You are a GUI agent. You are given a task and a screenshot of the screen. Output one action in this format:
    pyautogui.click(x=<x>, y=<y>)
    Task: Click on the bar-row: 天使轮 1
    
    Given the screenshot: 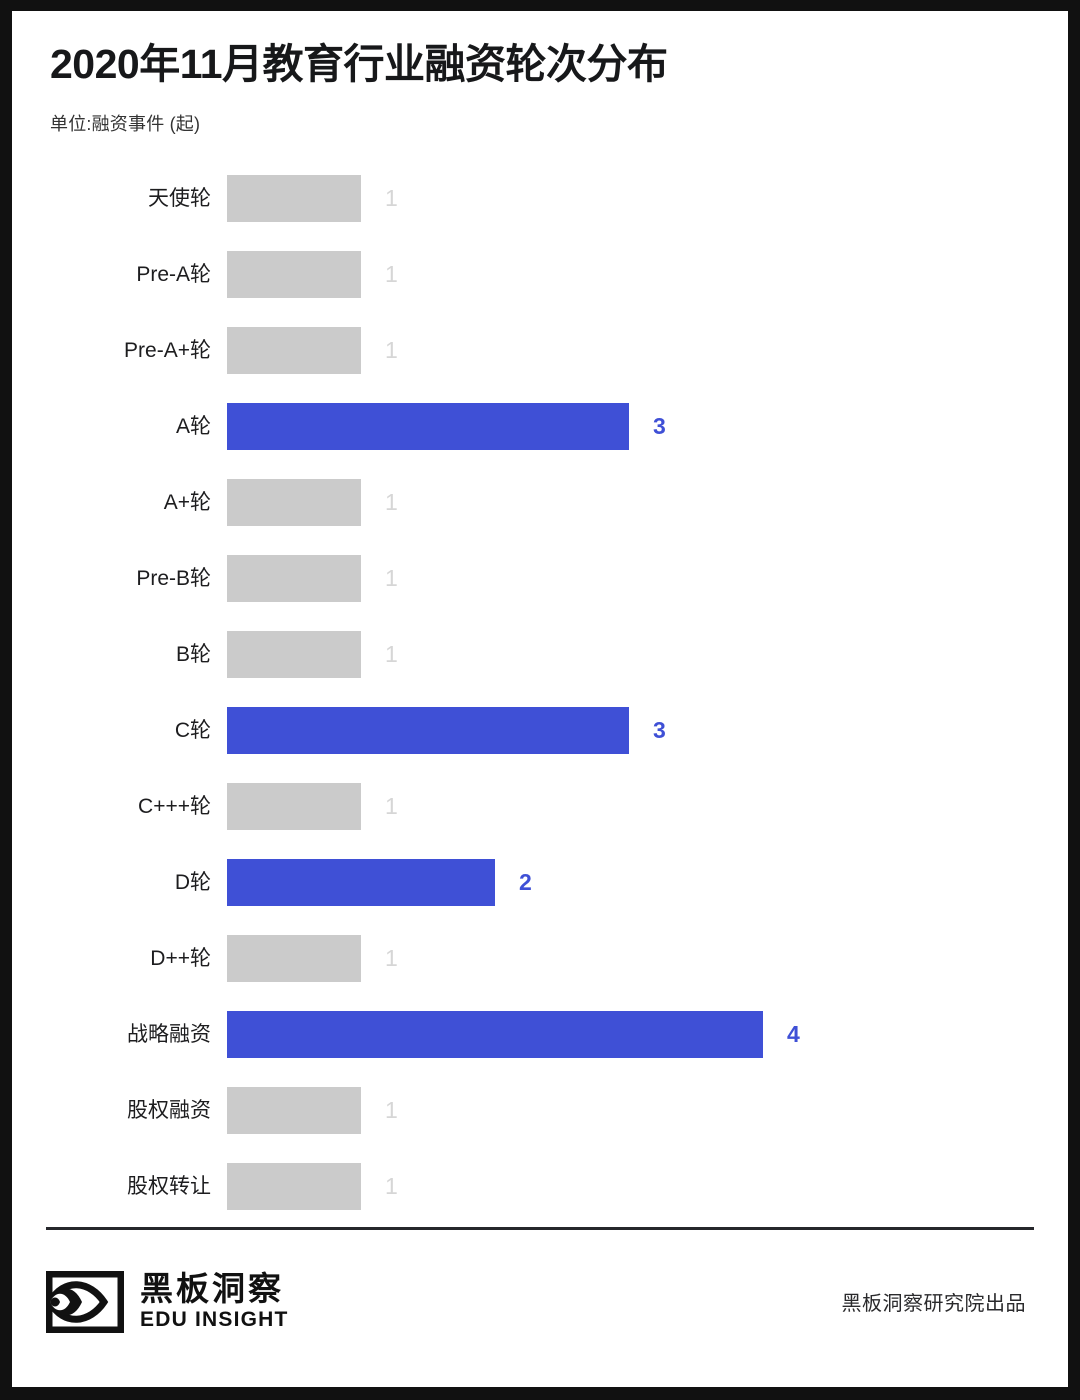 What is the action you would take?
    pyautogui.click(x=540, y=198)
    